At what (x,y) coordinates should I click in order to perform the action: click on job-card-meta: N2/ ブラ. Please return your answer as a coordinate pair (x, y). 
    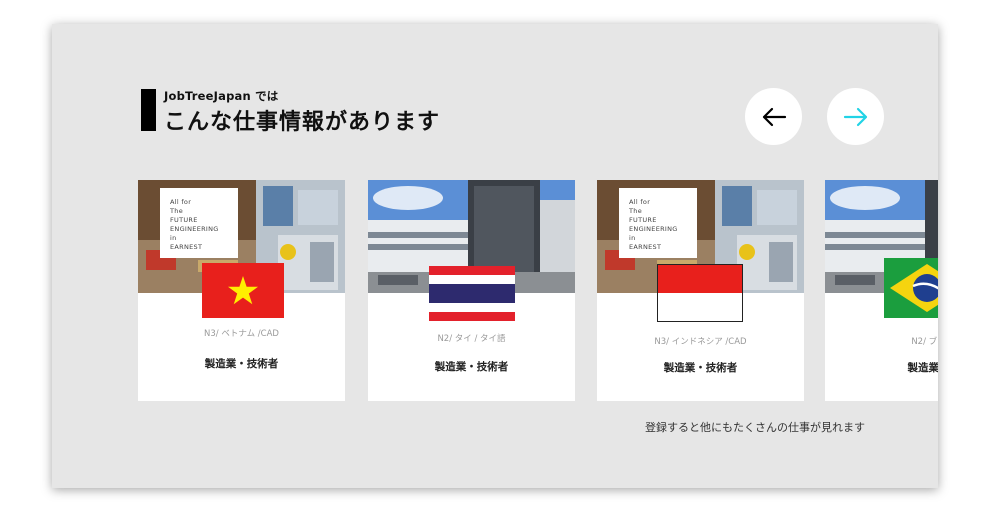
    Looking at the image, I should click on (924, 342).